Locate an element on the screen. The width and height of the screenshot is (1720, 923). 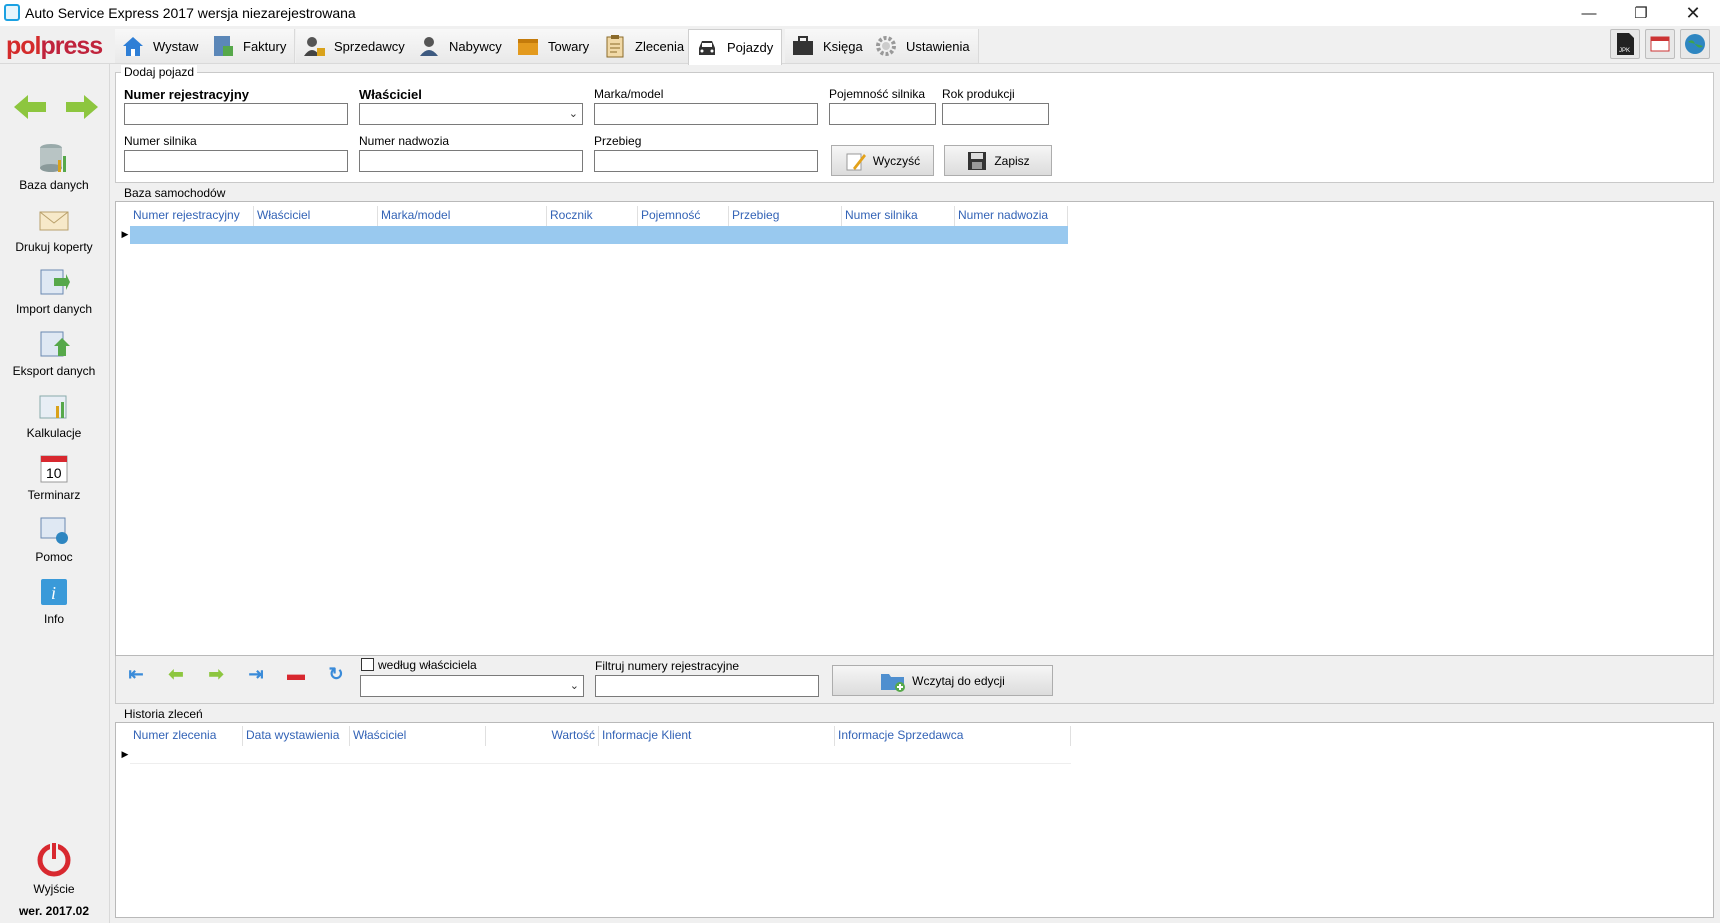
column-header: Marka/model is located at coordinates (462, 216).